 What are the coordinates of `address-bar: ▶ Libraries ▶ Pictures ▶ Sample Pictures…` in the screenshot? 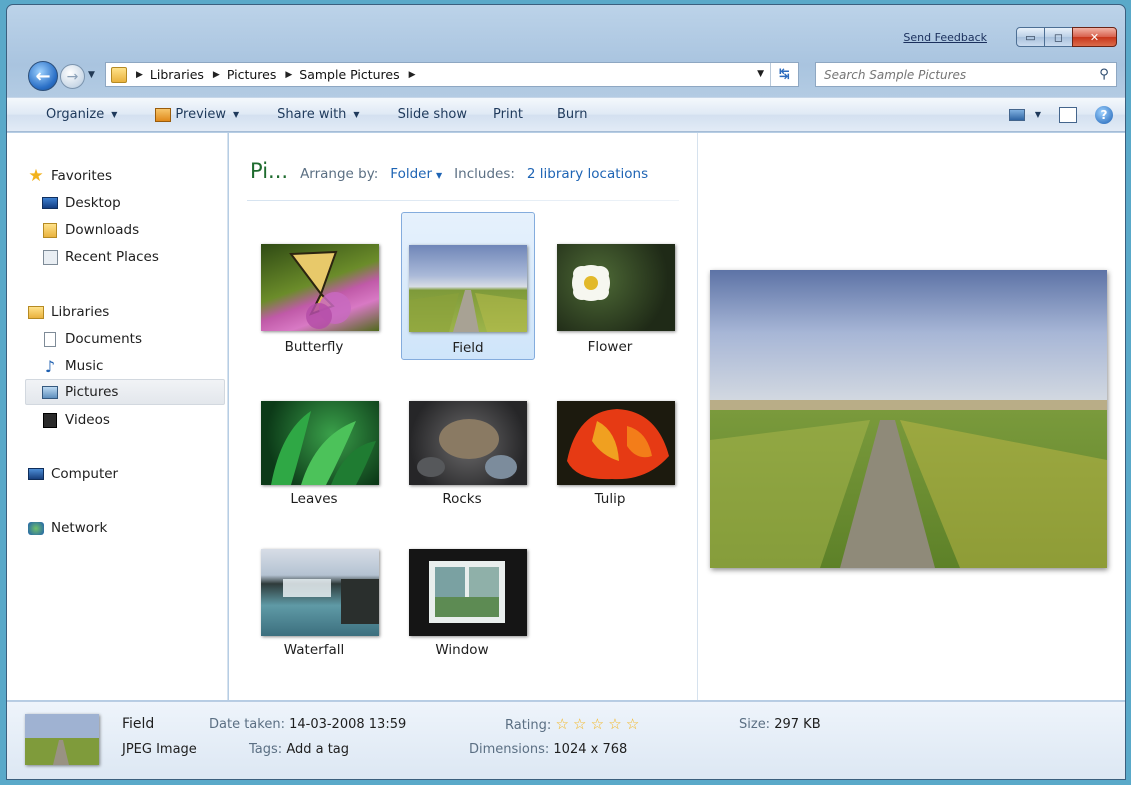 It's located at (452, 74).